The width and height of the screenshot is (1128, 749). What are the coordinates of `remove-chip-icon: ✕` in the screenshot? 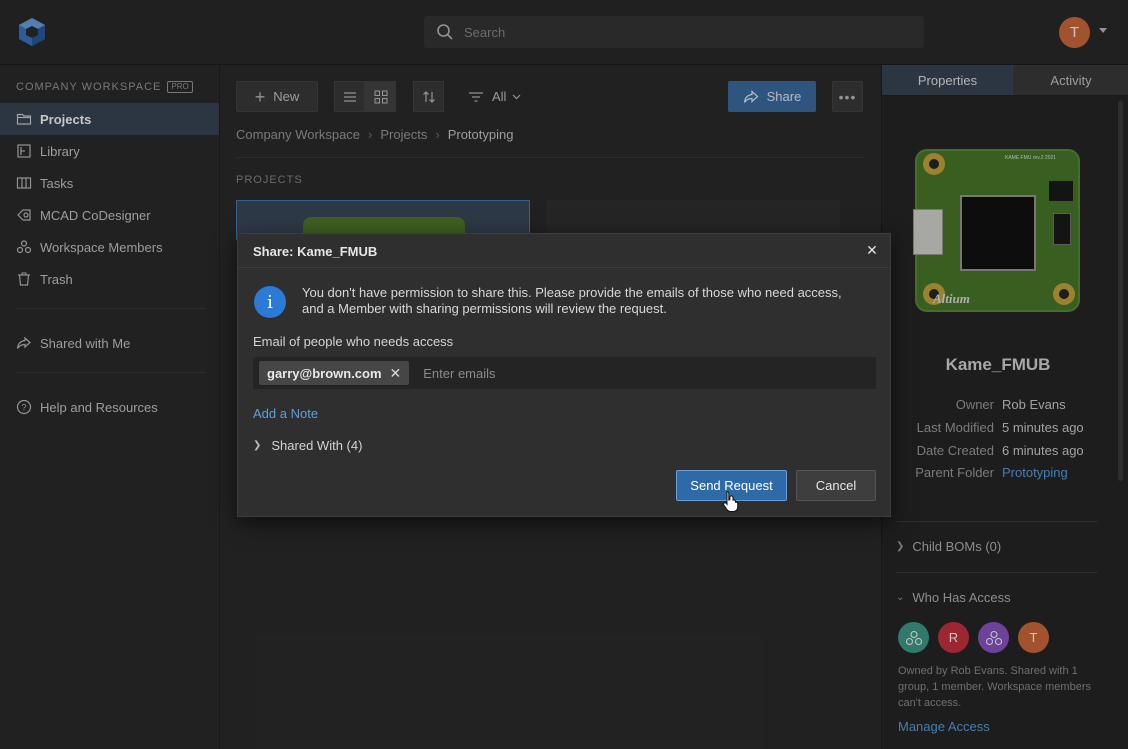 It's located at (396, 373).